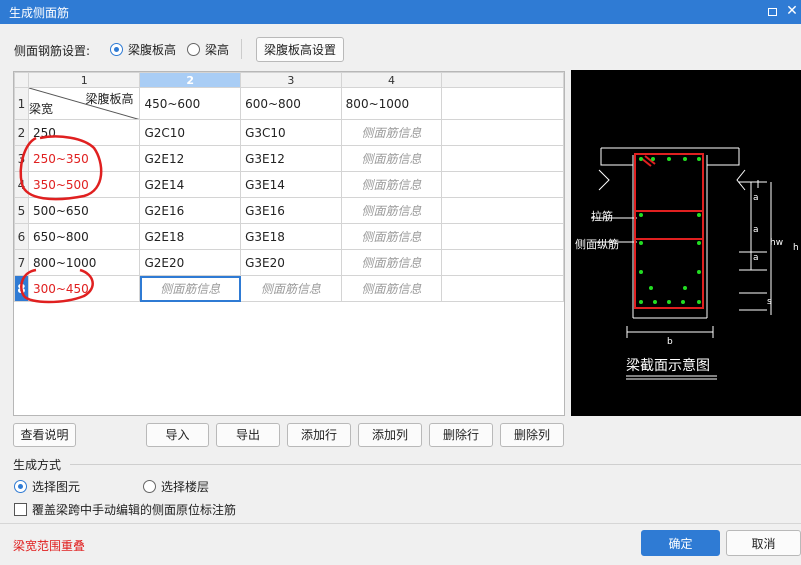 This screenshot has width=801, height=565. What do you see at coordinates (241, 49) in the screenshot?
I see `separator` at bounding box center [241, 49].